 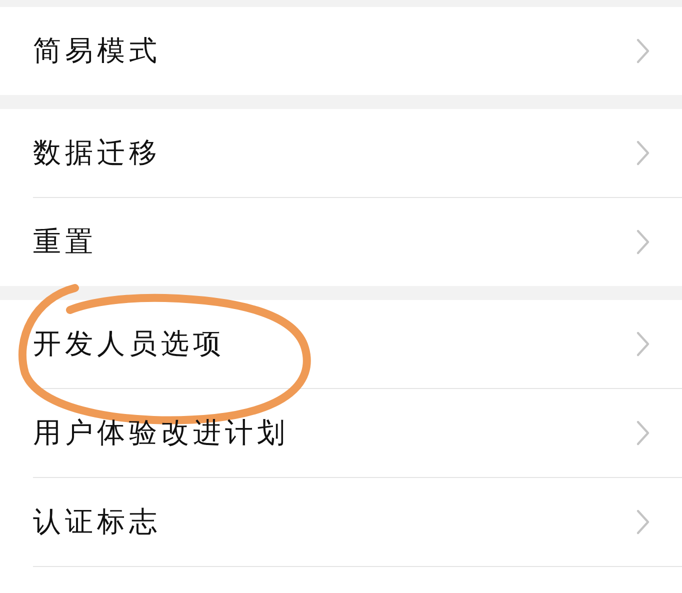 What do you see at coordinates (129, 344) in the screenshot?
I see `item-label: 开发人员选项` at bounding box center [129, 344].